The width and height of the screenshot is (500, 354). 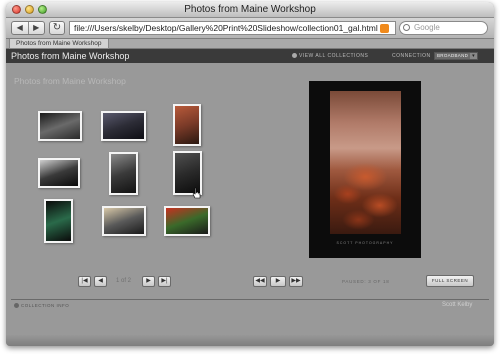 I want to click on collection-info-label: COLLECTION INFO, so click(x=45, y=305).